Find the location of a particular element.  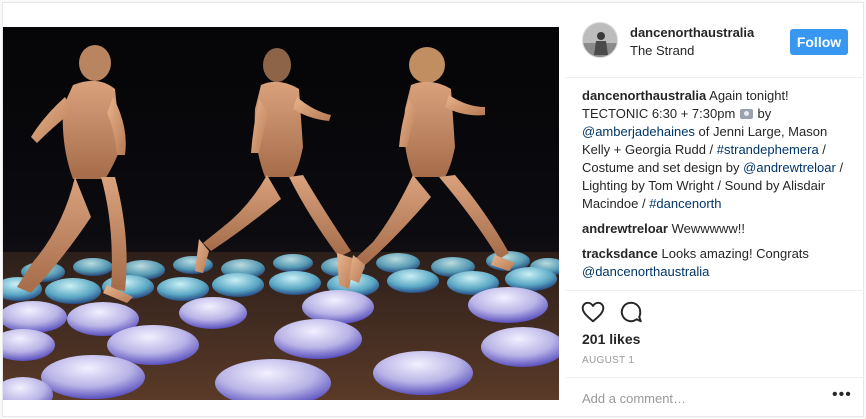

avatar is located at coordinates (600, 40).